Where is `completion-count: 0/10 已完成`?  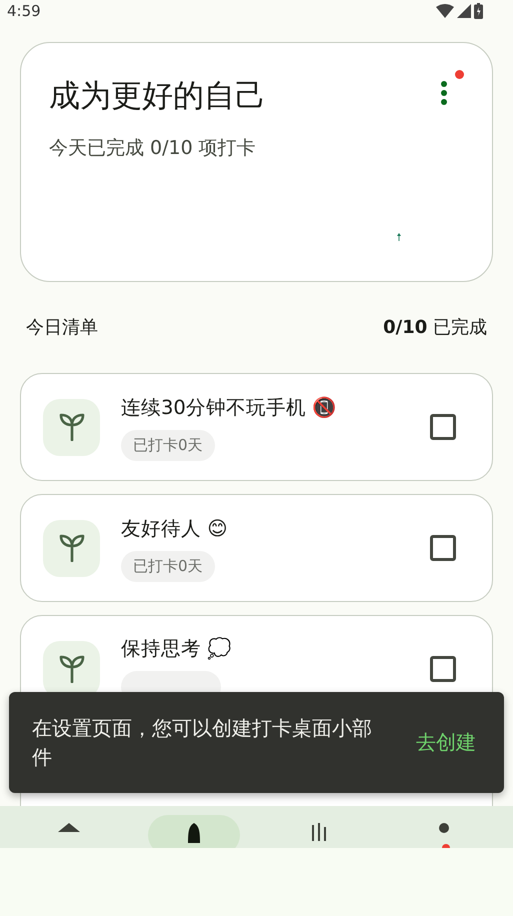 completion-count: 0/10 已完成 is located at coordinates (435, 328).